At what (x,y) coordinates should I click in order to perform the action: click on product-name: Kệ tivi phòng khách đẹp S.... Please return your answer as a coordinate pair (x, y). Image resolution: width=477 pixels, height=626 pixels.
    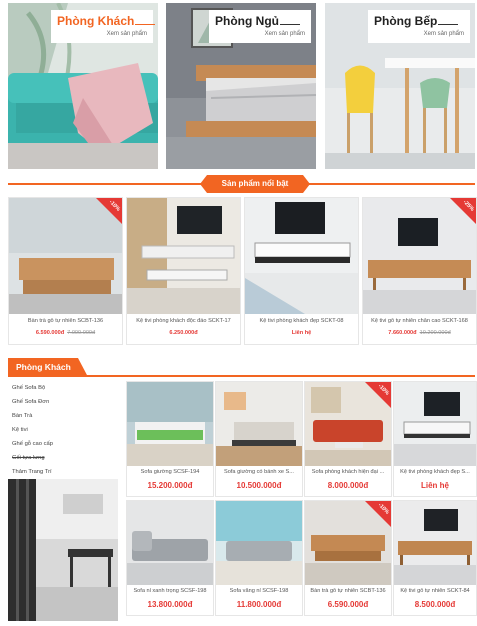
    Looking at the image, I should click on (435, 472).